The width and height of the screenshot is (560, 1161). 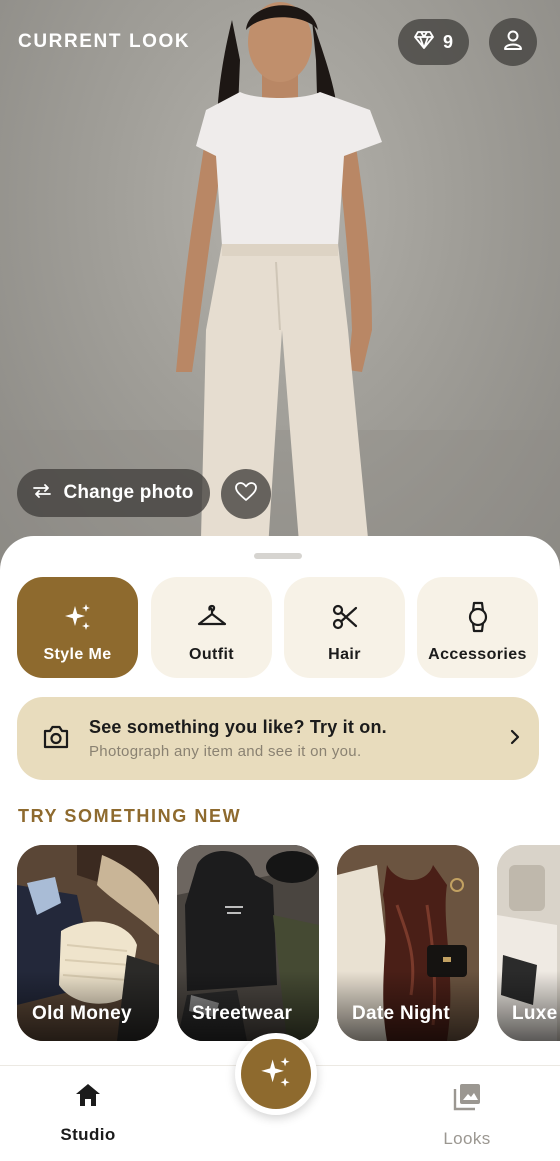 What do you see at coordinates (88, 1134) in the screenshot?
I see `nav-label: Studio` at bounding box center [88, 1134].